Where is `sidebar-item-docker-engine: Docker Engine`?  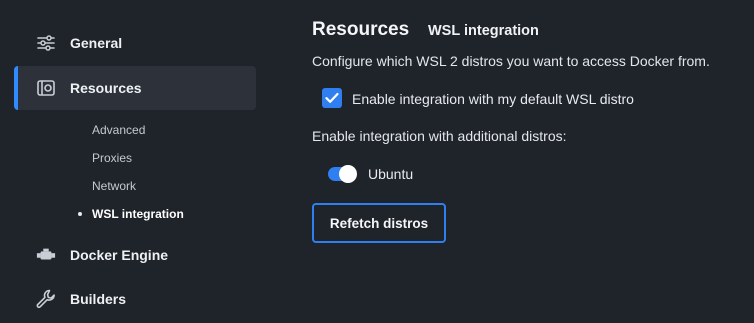 sidebar-item-docker-engine: Docker Engine is located at coordinates (135, 255).